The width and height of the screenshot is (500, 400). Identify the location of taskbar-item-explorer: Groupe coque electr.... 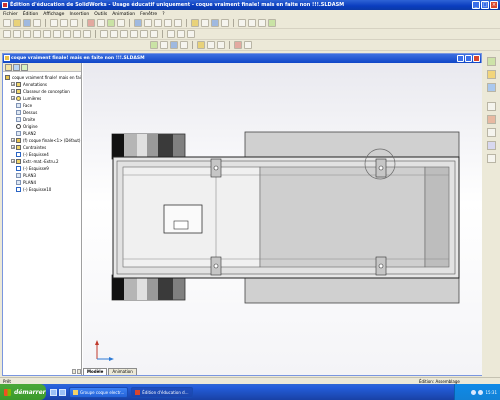
(99, 392).